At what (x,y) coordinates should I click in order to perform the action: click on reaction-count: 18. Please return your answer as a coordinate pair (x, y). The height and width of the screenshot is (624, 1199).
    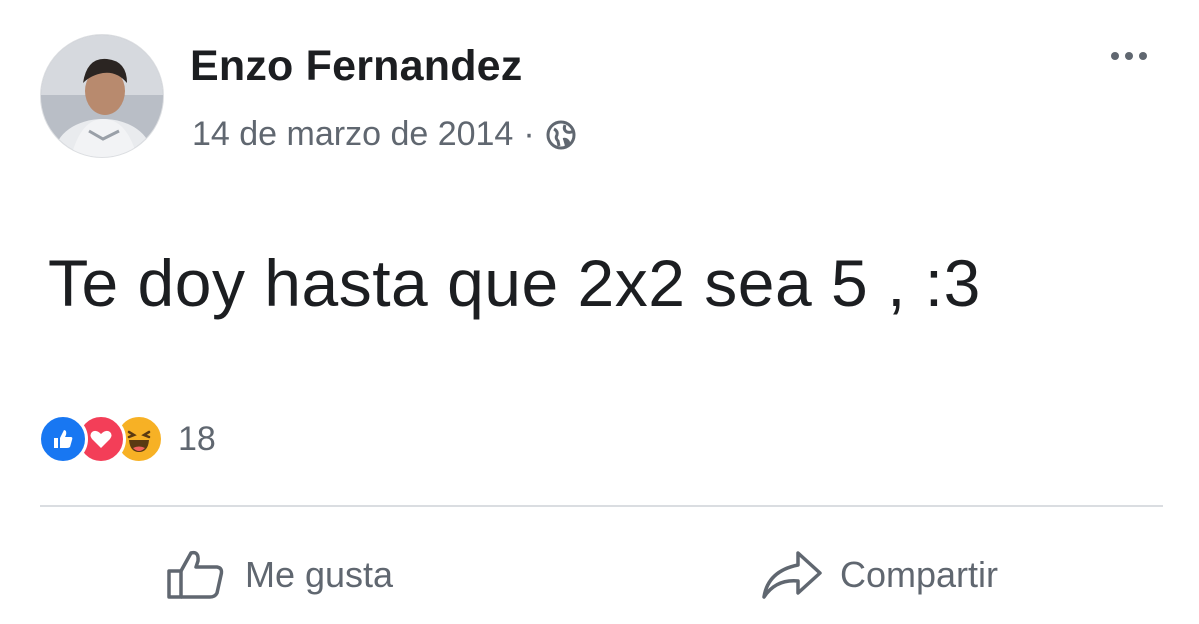
    Looking at the image, I should click on (197, 438).